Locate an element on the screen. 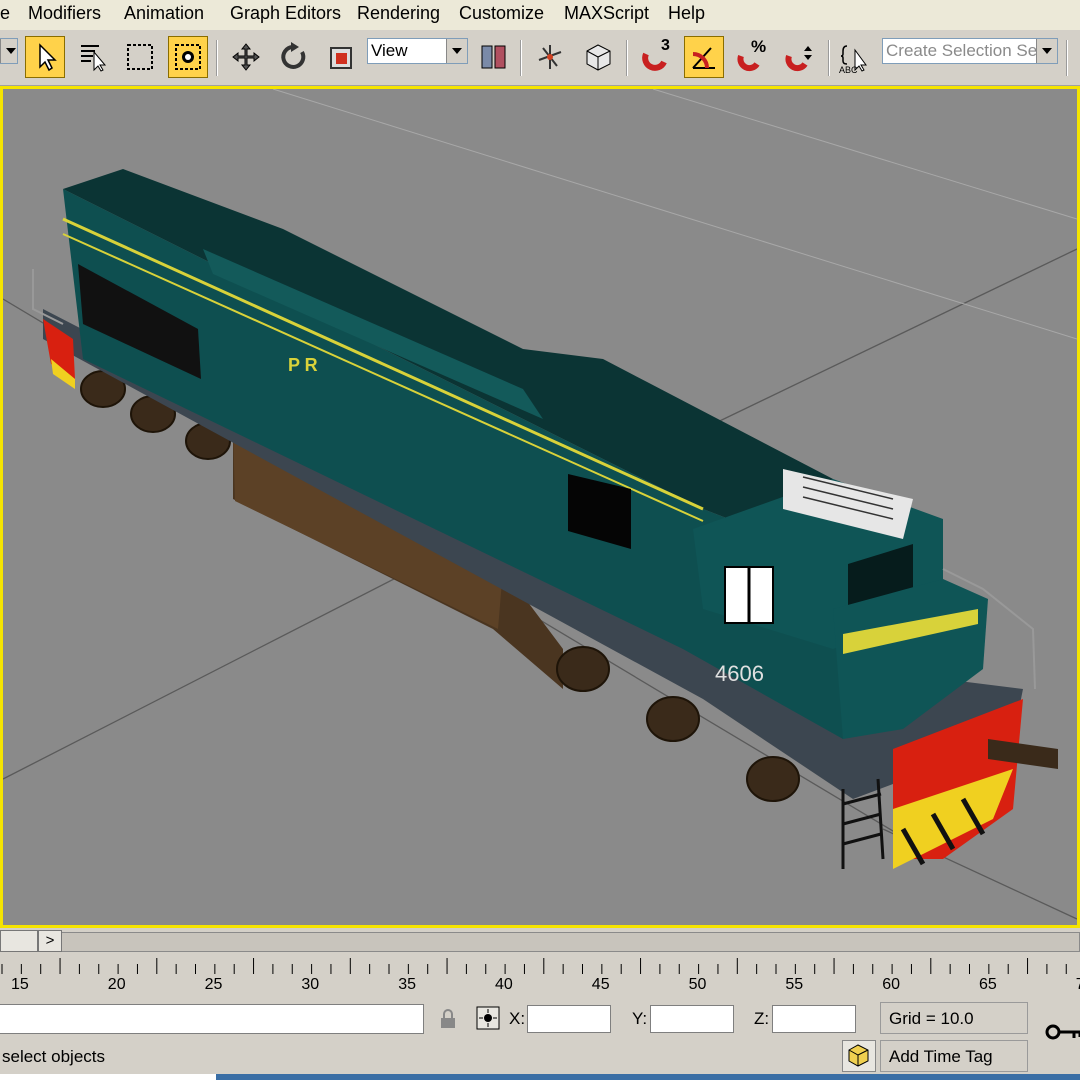  pivot-center-icon is located at coordinates (493, 57).